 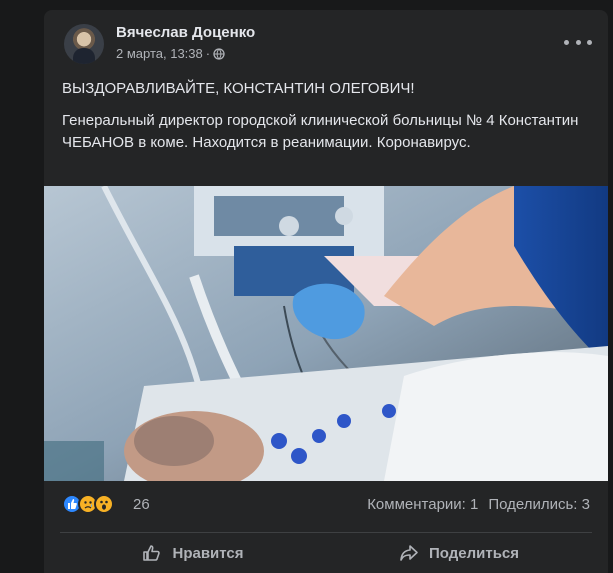 What do you see at coordinates (208, 553) in the screenshot?
I see `like-label: Нравится` at bounding box center [208, 553].